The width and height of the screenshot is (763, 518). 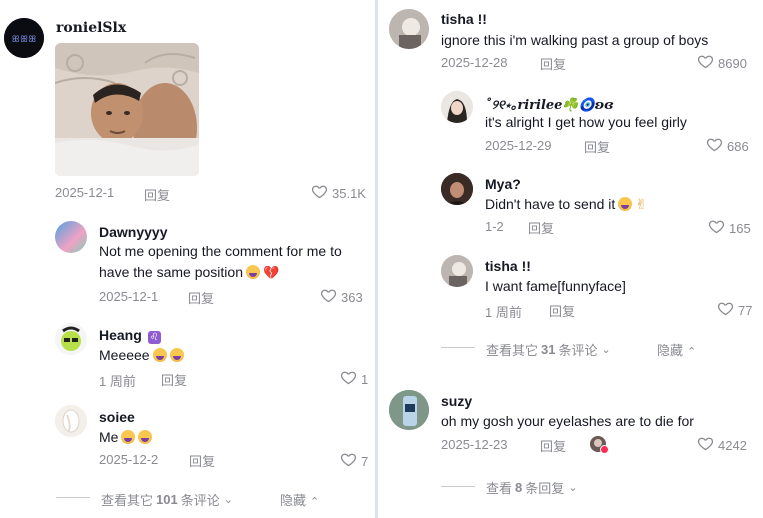 I want to click on comment-username: ˚୨୧⋆｡ririlee☘️🧿ʚɞ, so click(x=549, y=103).